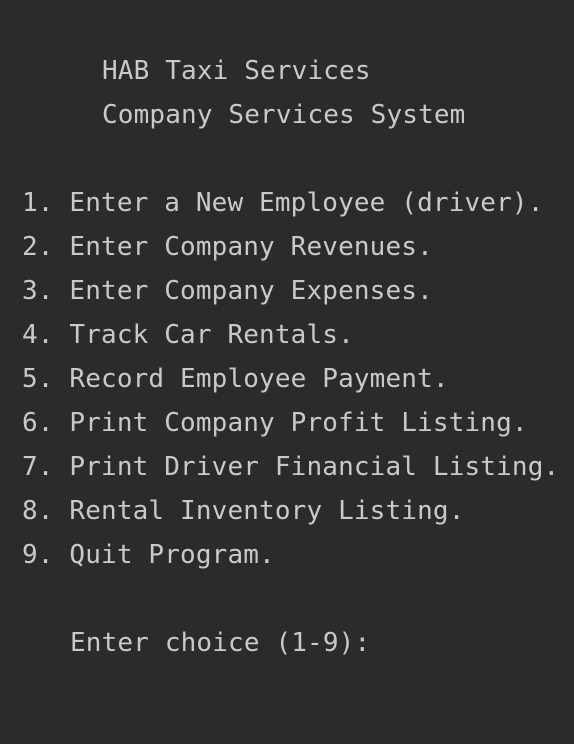  Describe the element at coordinates (275, 423) in the screenshot. I see `menu-item-6: 6. Print Company Profit Listing.` at that location.